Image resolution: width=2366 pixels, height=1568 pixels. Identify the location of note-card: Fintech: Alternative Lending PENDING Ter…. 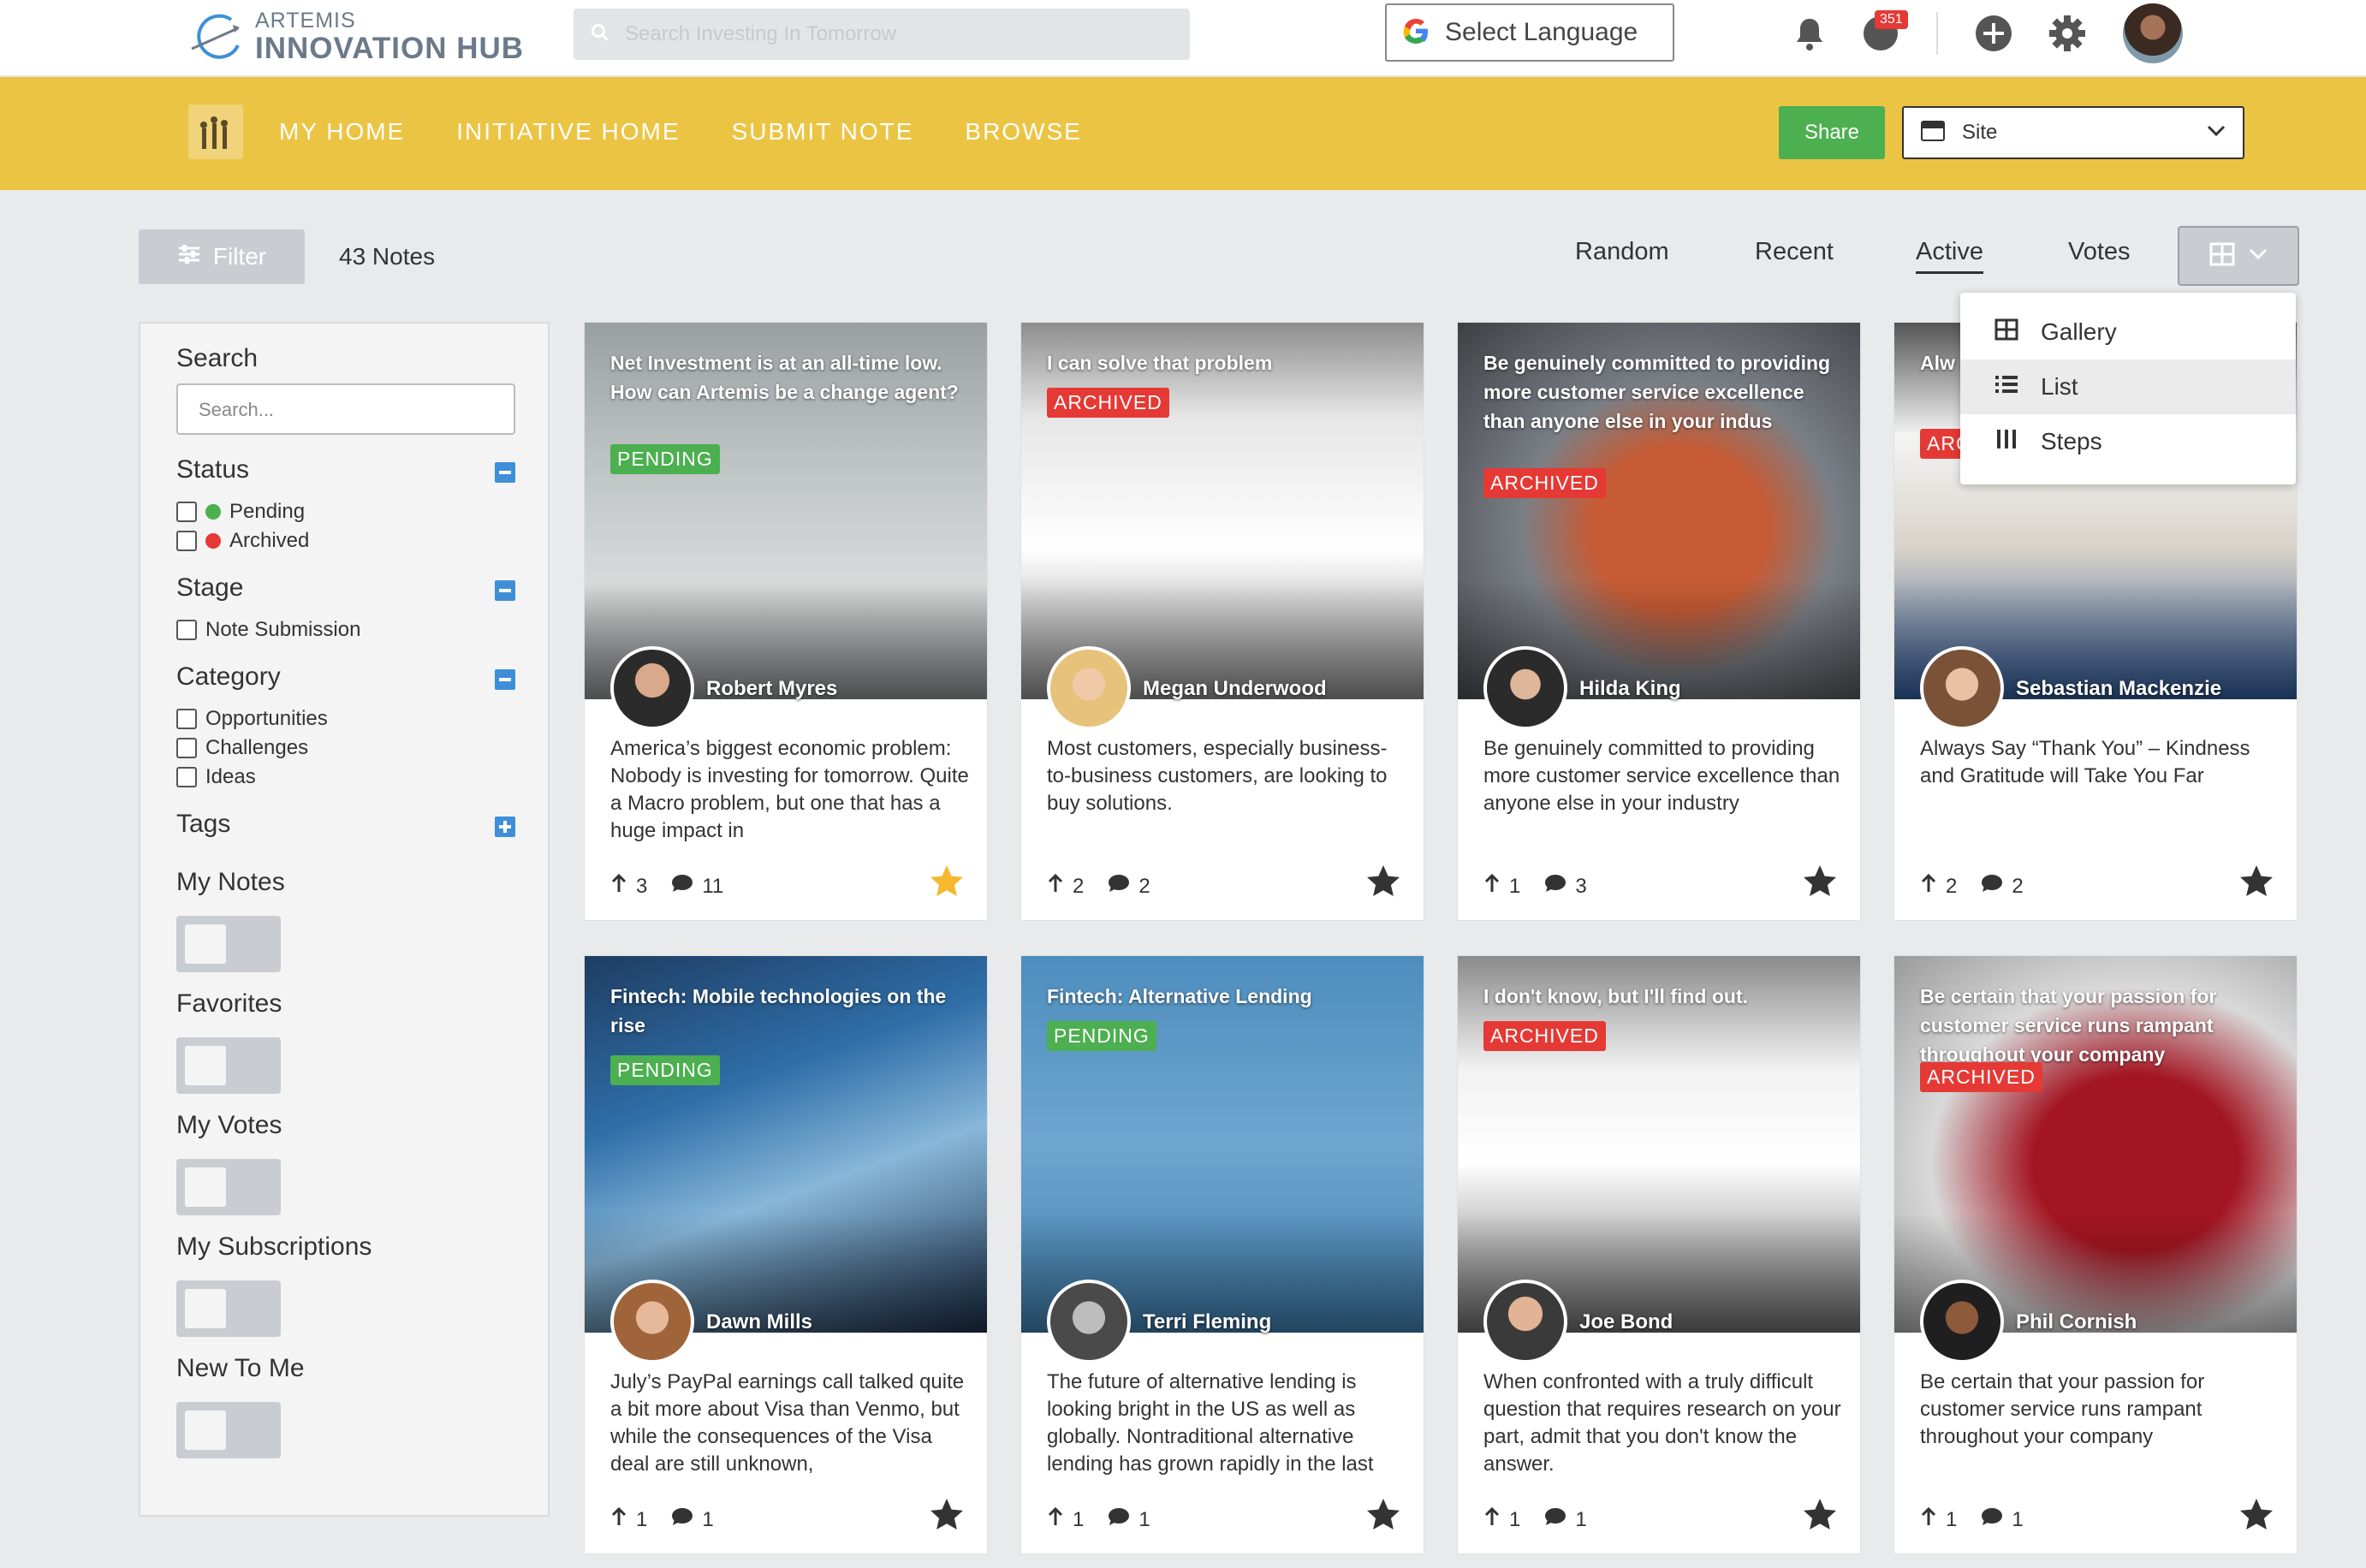
(1222, 1254).